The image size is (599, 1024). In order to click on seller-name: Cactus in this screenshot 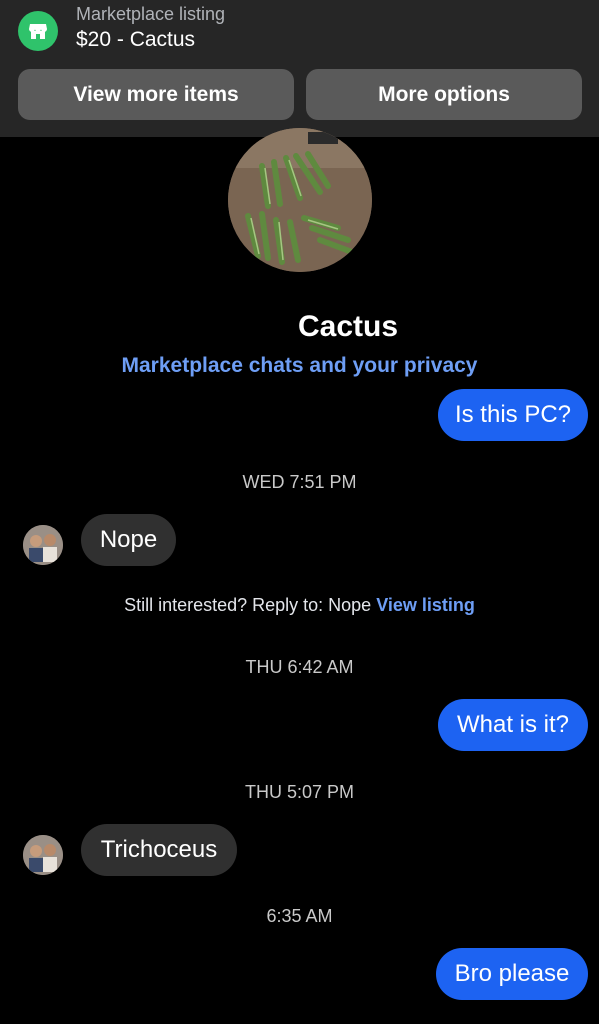, I will do `click(348, 326)`.